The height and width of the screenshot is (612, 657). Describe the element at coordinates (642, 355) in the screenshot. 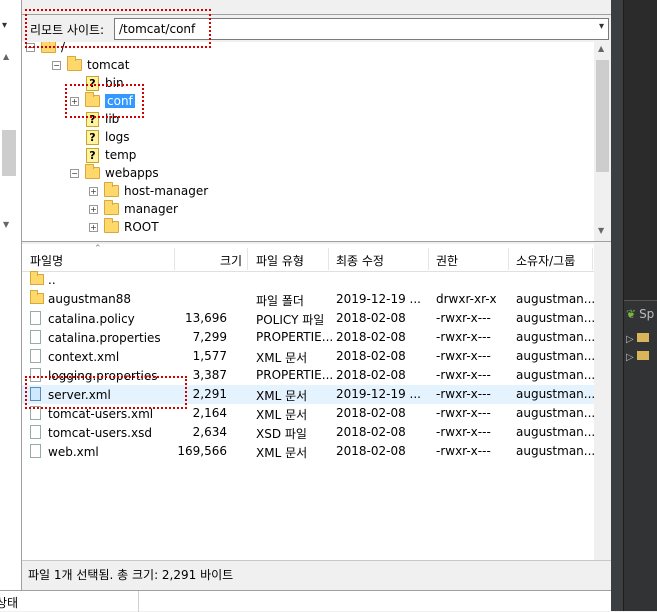

I see `package-icon` at that location.